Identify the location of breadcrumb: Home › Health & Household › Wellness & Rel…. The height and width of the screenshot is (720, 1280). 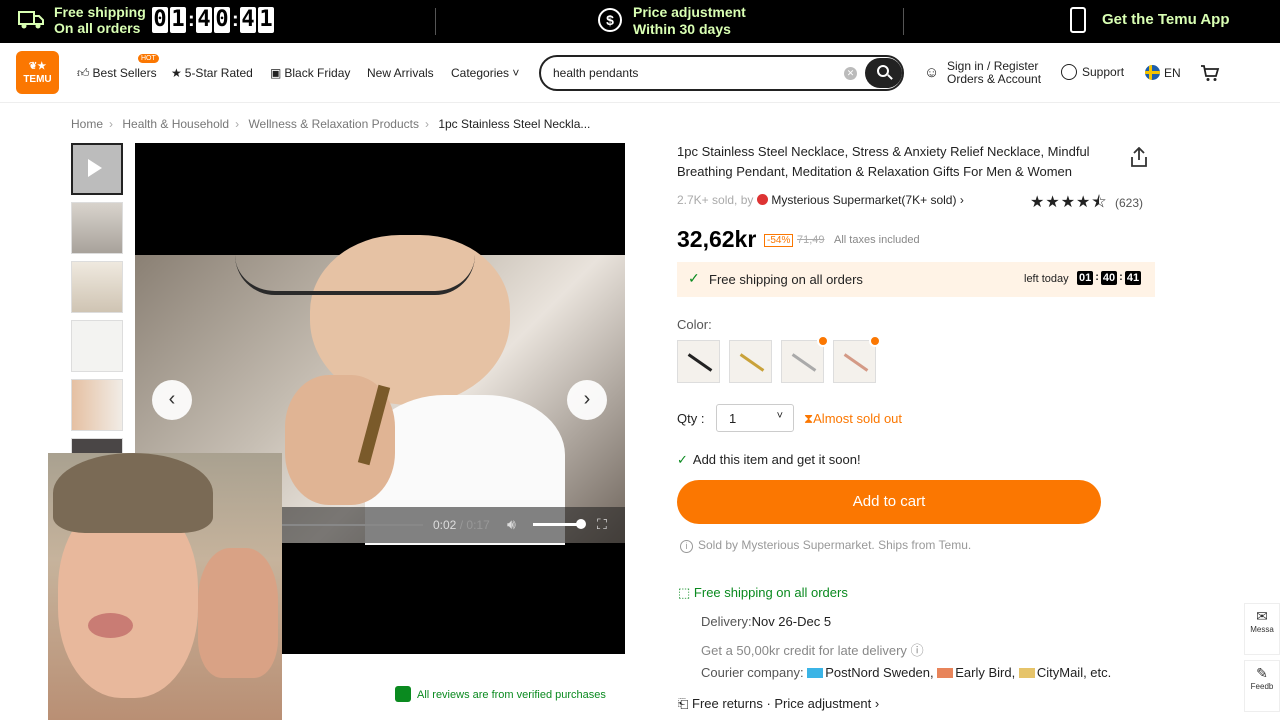
(331, 124).